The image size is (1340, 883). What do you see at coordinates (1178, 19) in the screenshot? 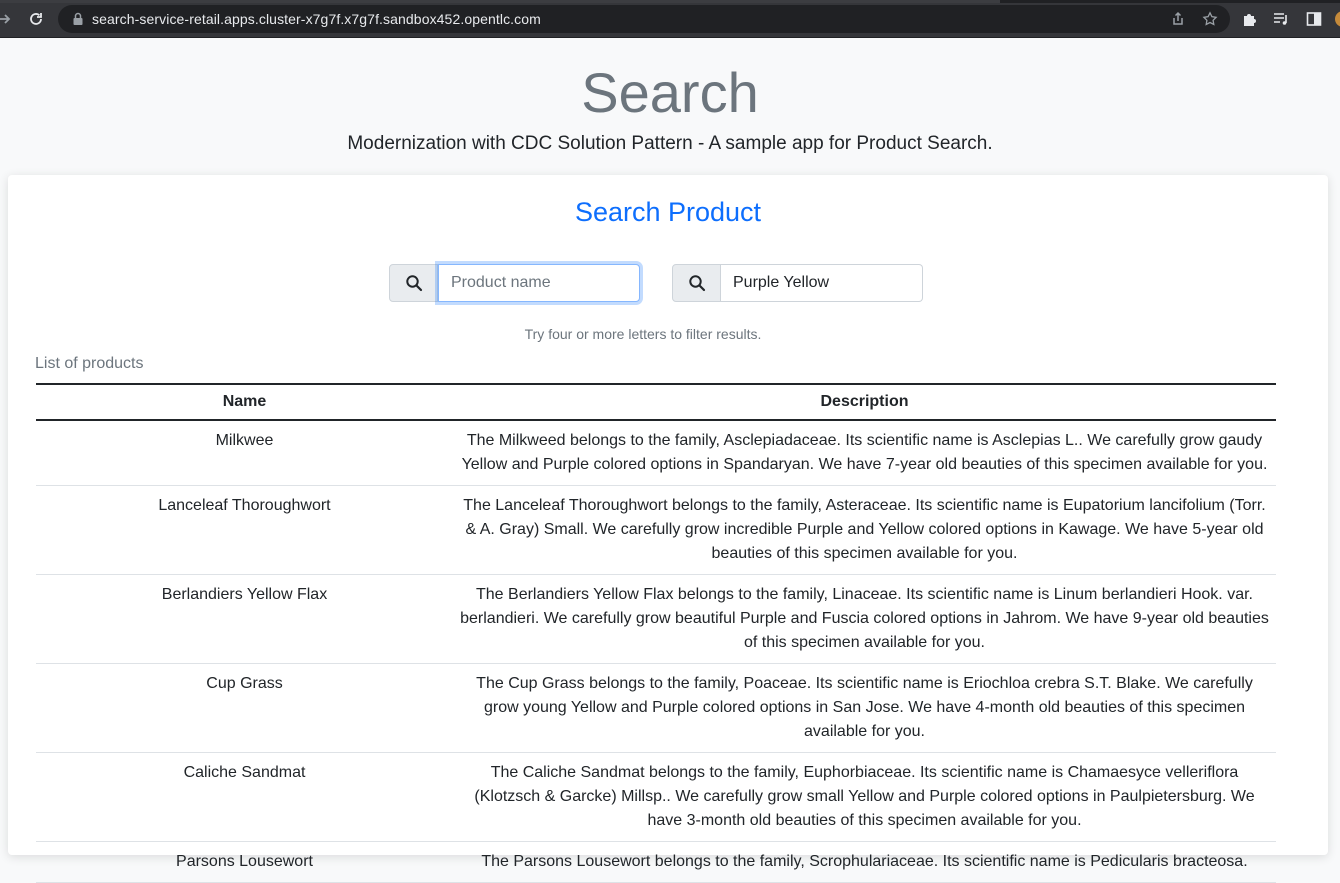
I see `share-icon` at bounding box center [1178, 19].